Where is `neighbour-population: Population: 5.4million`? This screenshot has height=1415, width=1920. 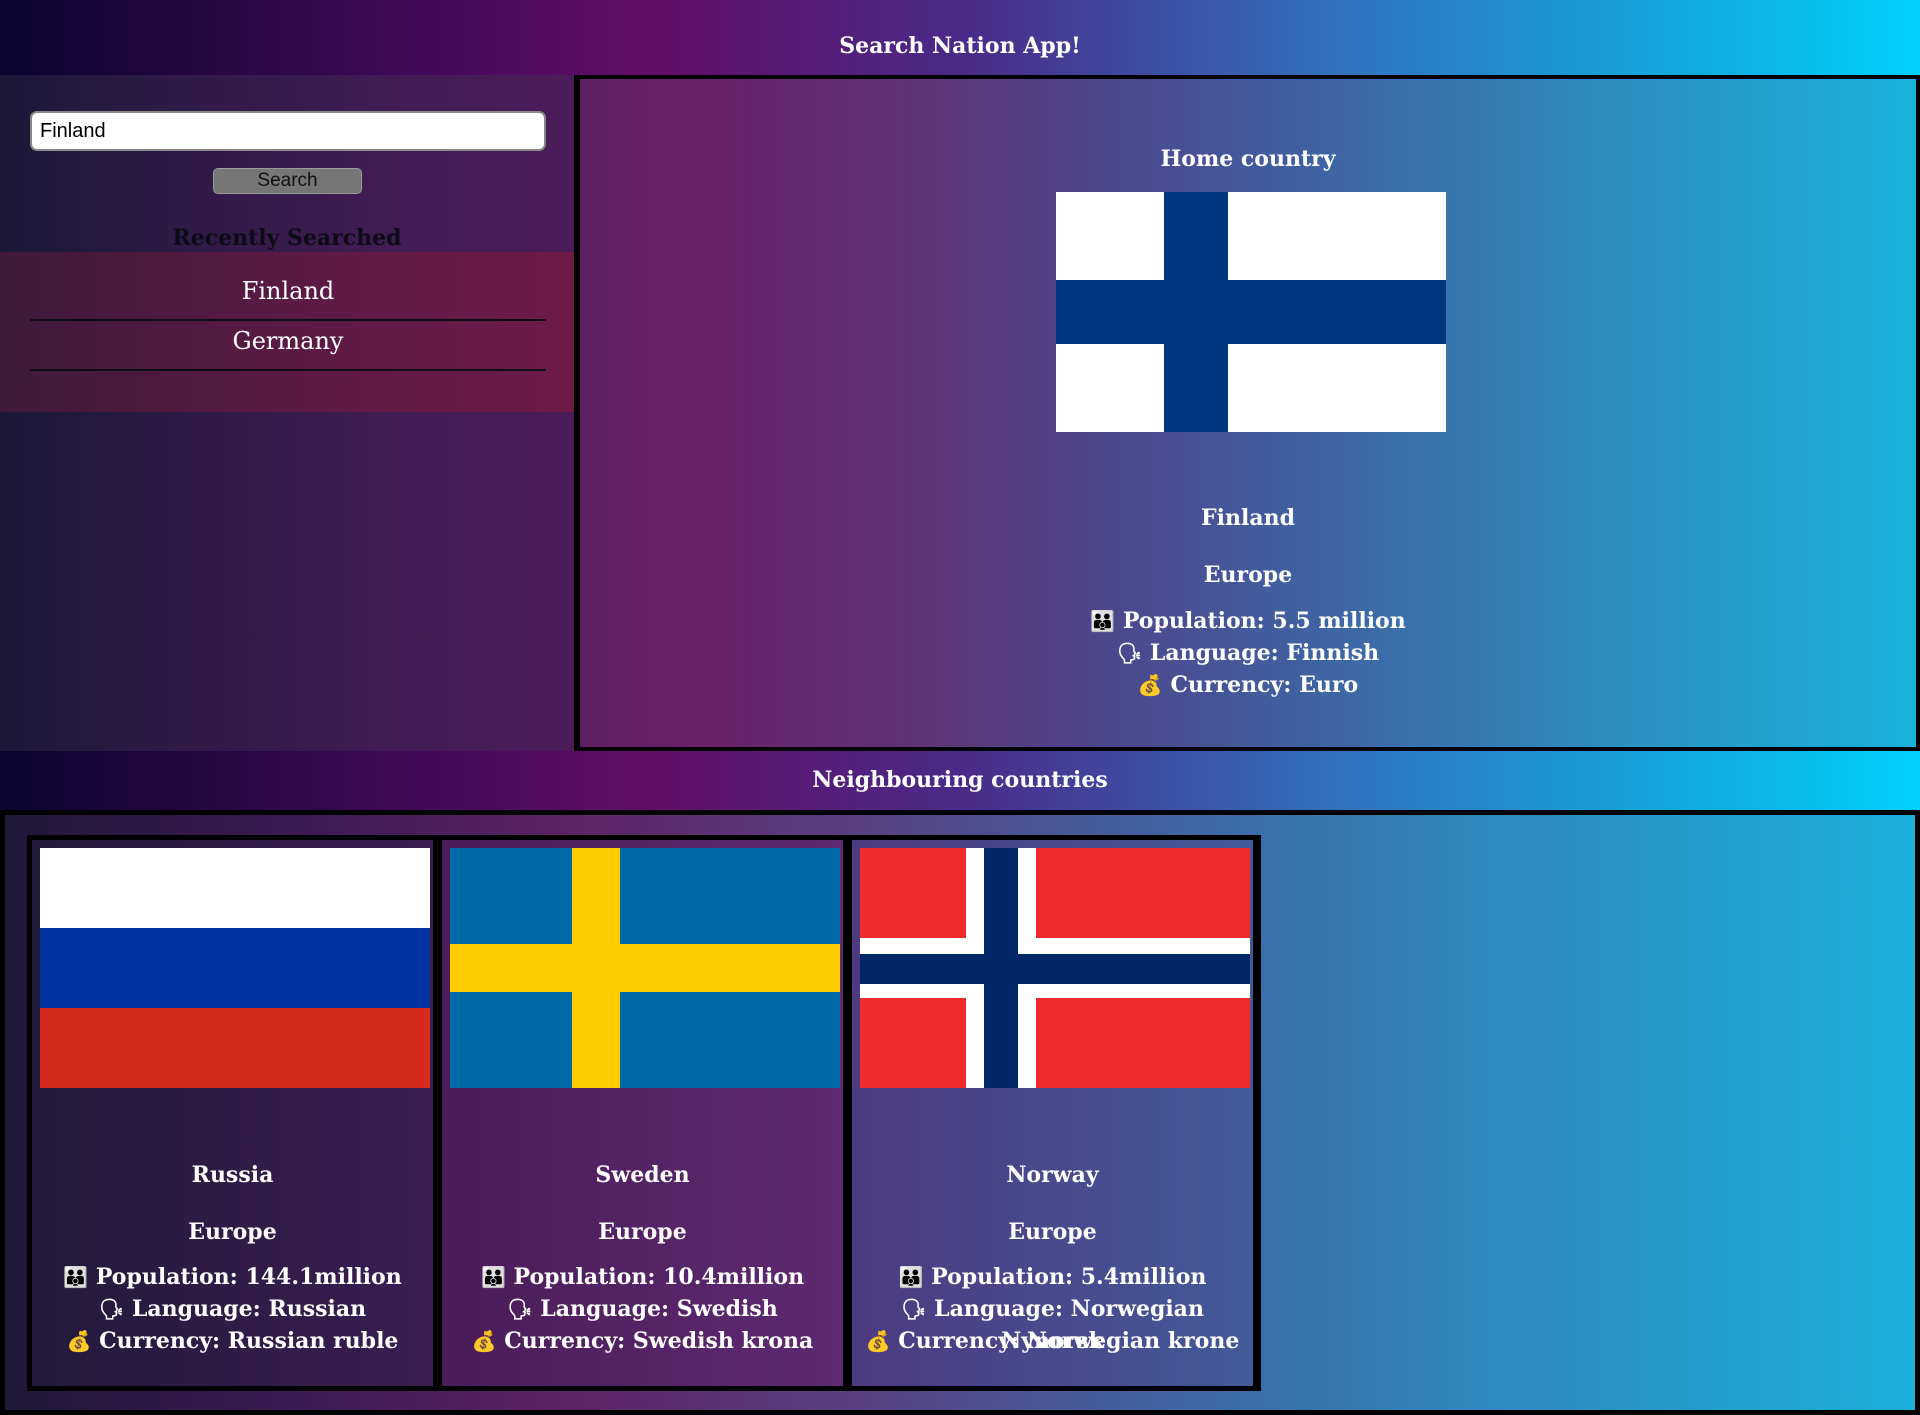 neighbour-population: Population: 5.4million is located at coordinates (1069, 1277).